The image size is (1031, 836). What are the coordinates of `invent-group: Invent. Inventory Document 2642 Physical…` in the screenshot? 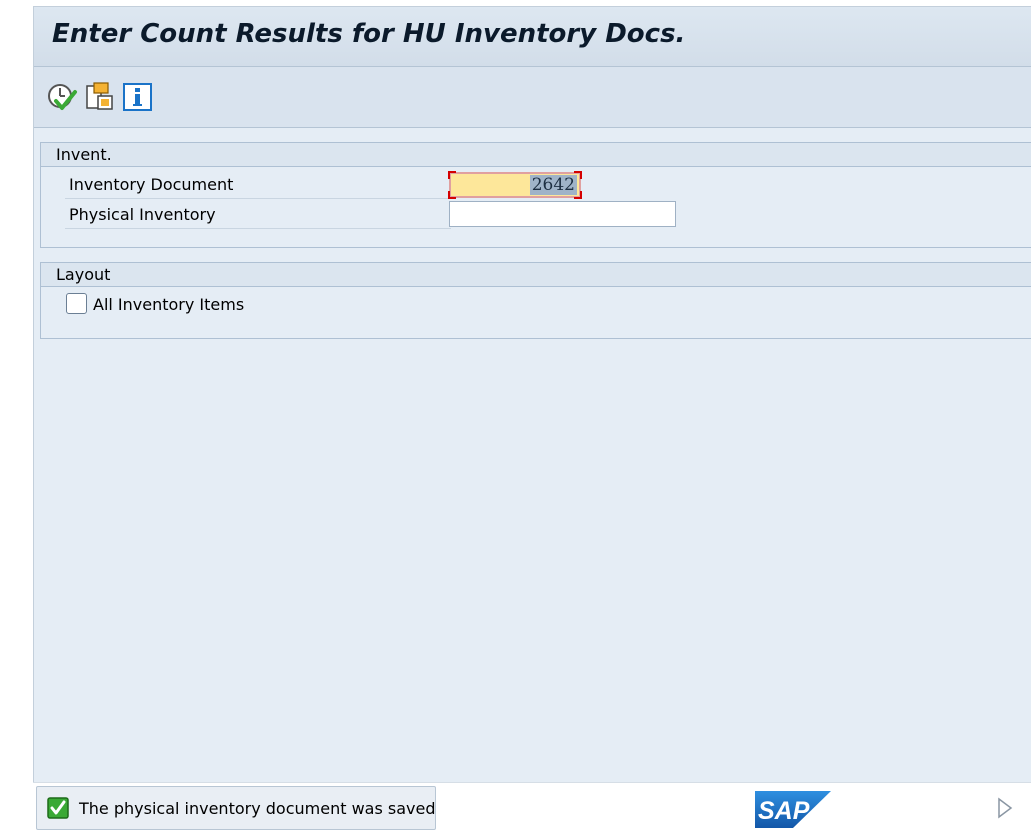 It's located at (535, 195).